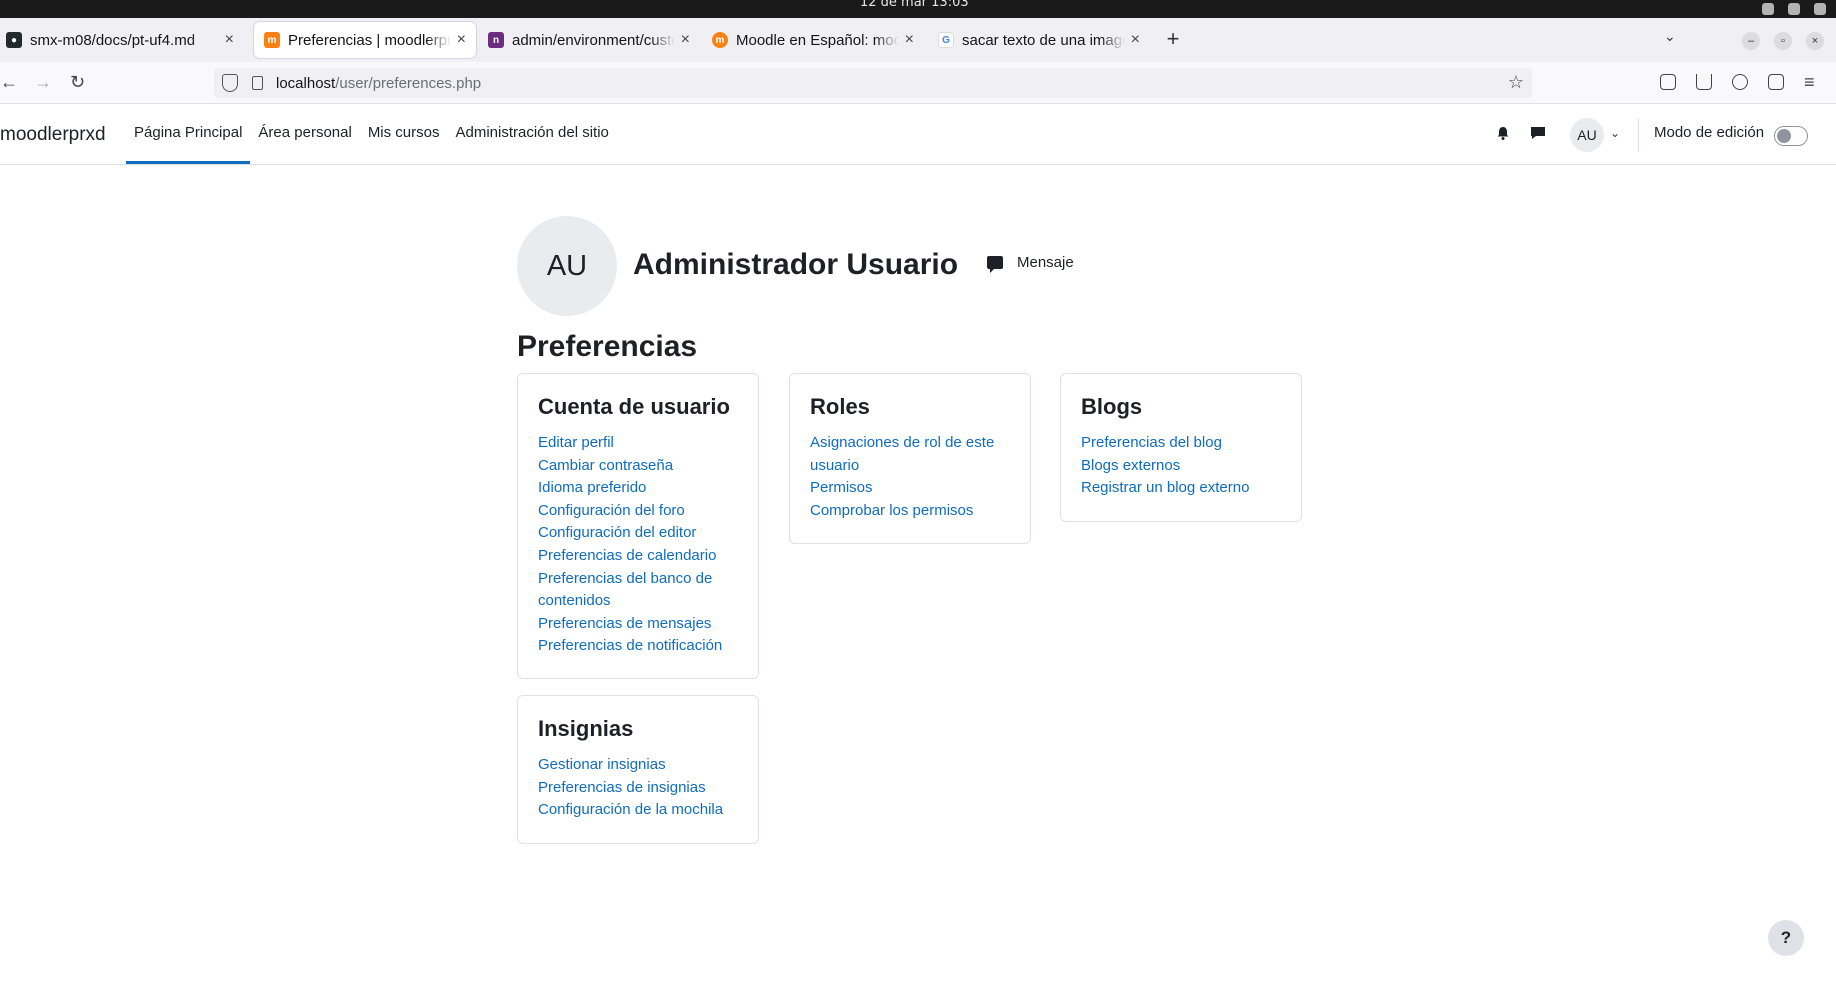  Describe the element at coordinates (404, 134) in the screenshot. I see `nav-my-courses: Mis cursos` at that location.